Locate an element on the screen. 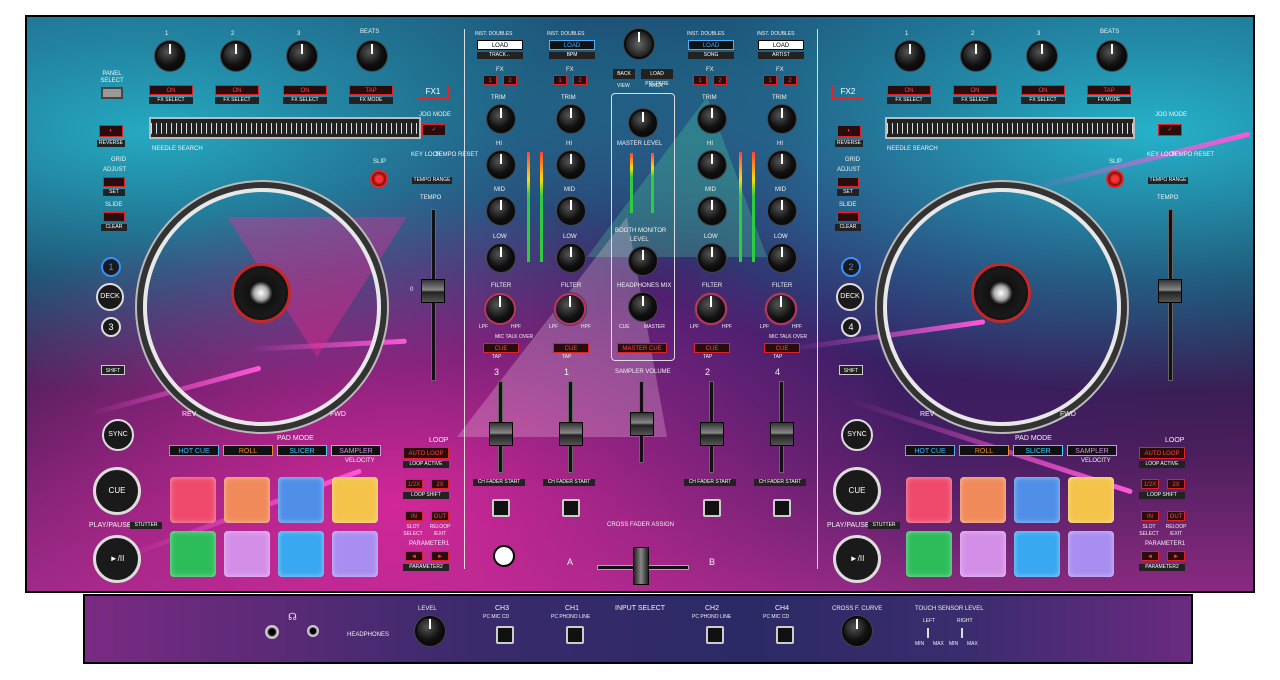  ch3-mid-knob is located at coordinates (501, 211).